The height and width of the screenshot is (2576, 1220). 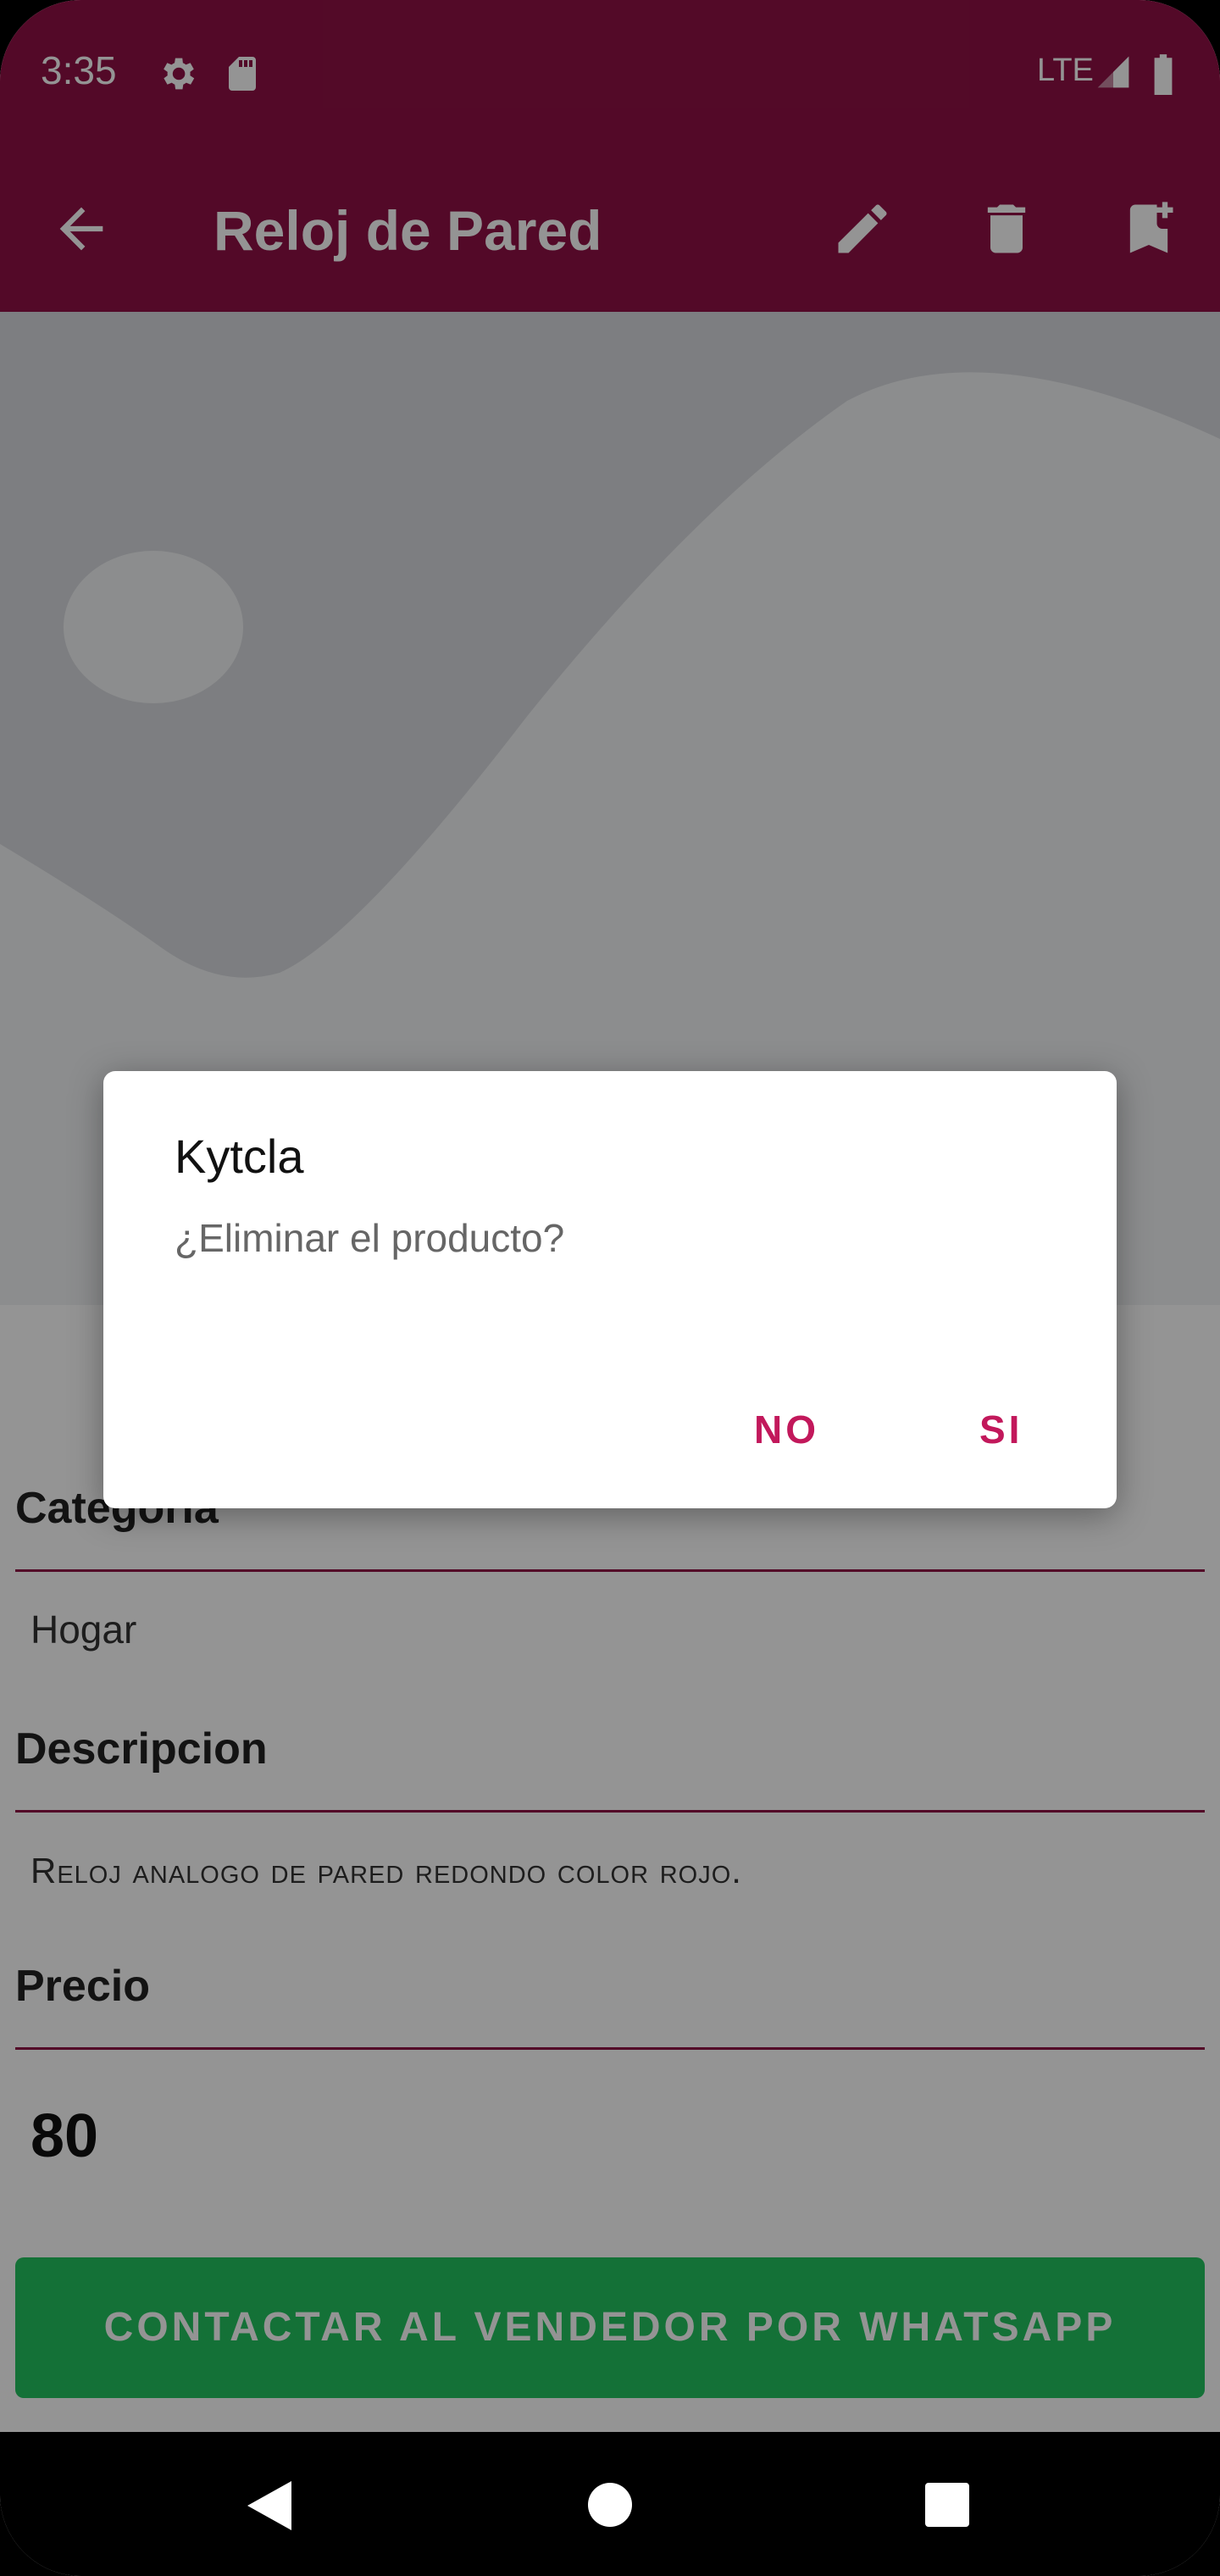 What do you see at coordinates (370, 1238) in the screenshot?
I see `dialog-message: ¿Eliminar el producto?` at bounding box center [370, 1238].